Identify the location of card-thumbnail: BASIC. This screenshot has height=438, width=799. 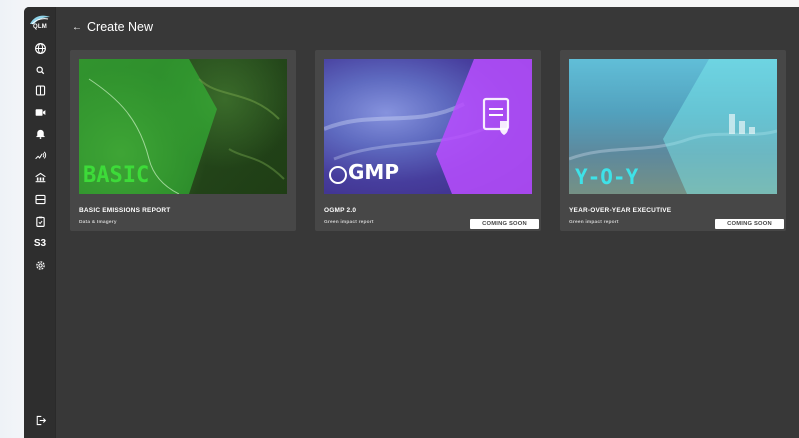
(183, 126).